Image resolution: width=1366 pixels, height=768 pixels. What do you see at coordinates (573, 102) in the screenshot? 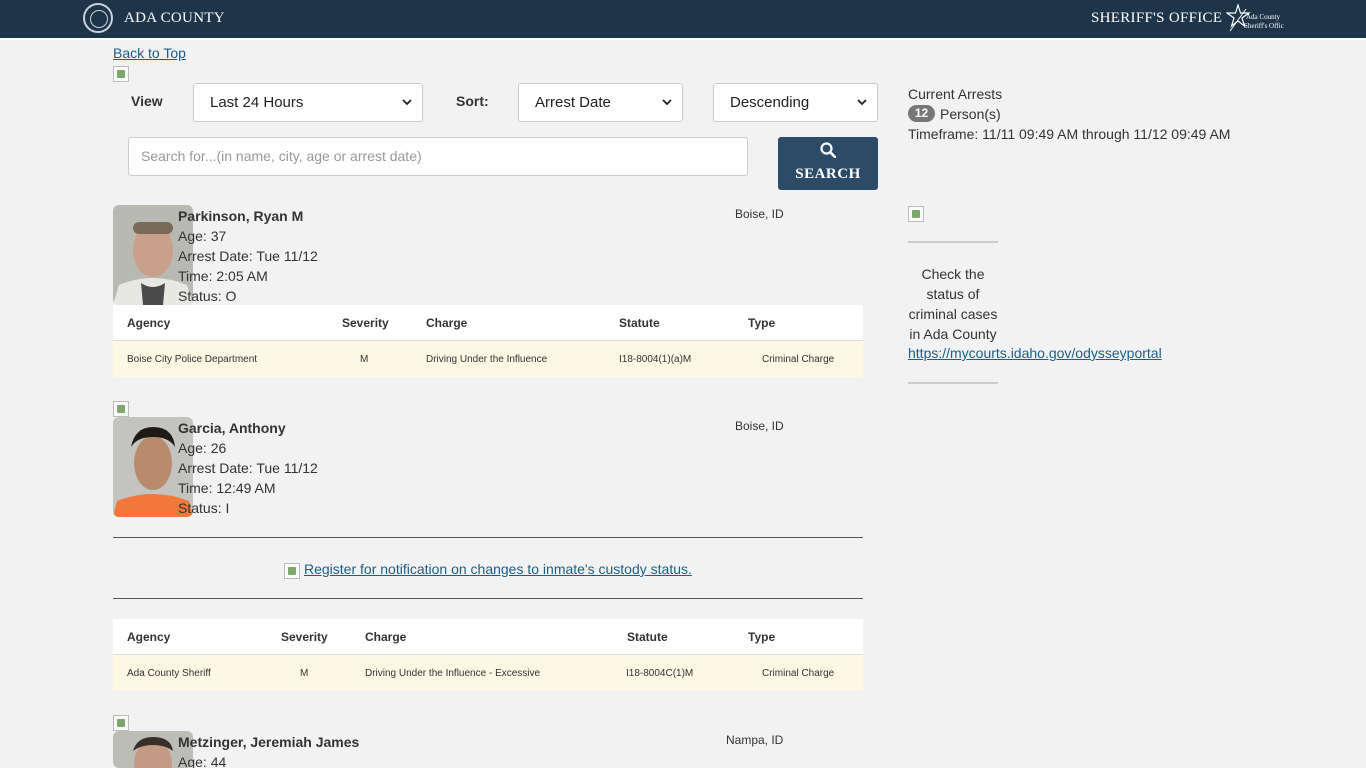
I see `sort-select-value: Arrest Date` at bounding box center [573, 102].